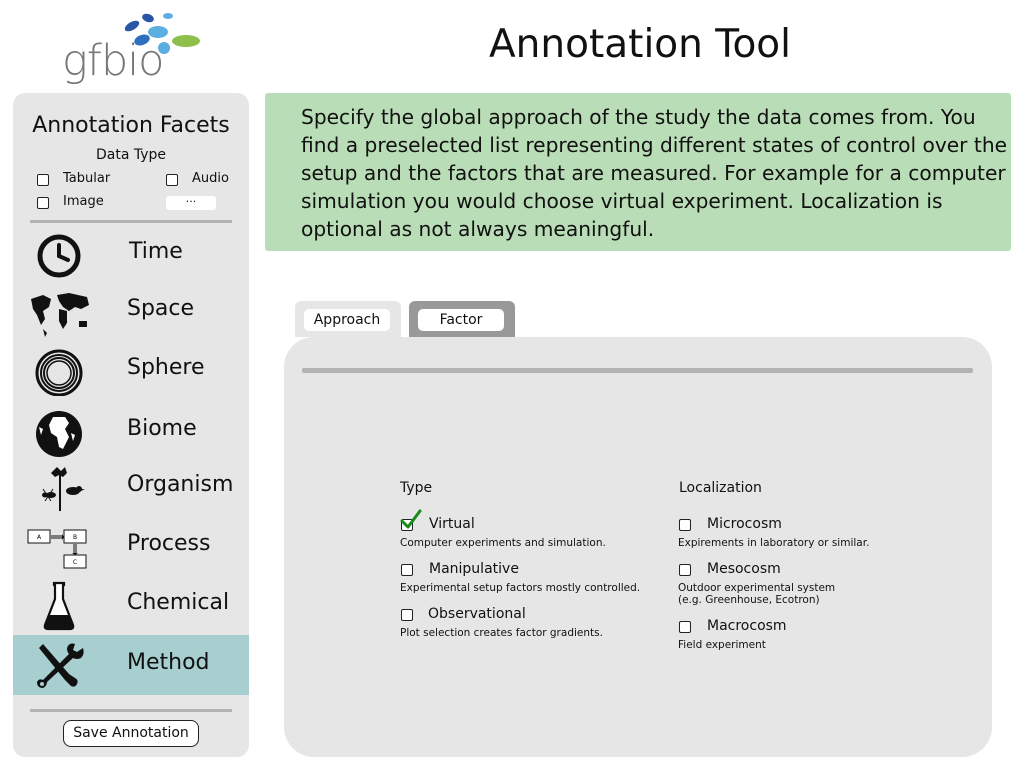  I want to click on facet-method: Method, so click(131, 665).